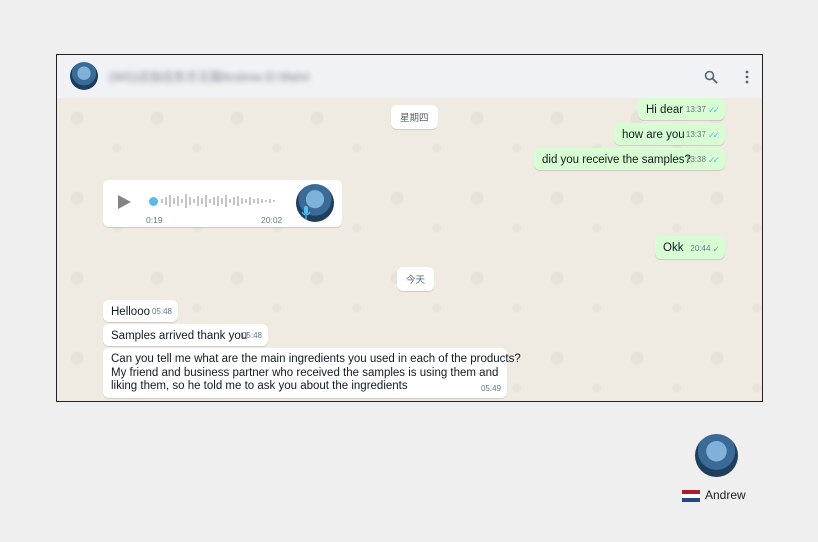 Image resolution: width=818 pixels, height=542 pixels. What do you see at coordinates (695, 159) in the screenshot?
I see `message-time: 13:38` at bounding box center [695, 159].